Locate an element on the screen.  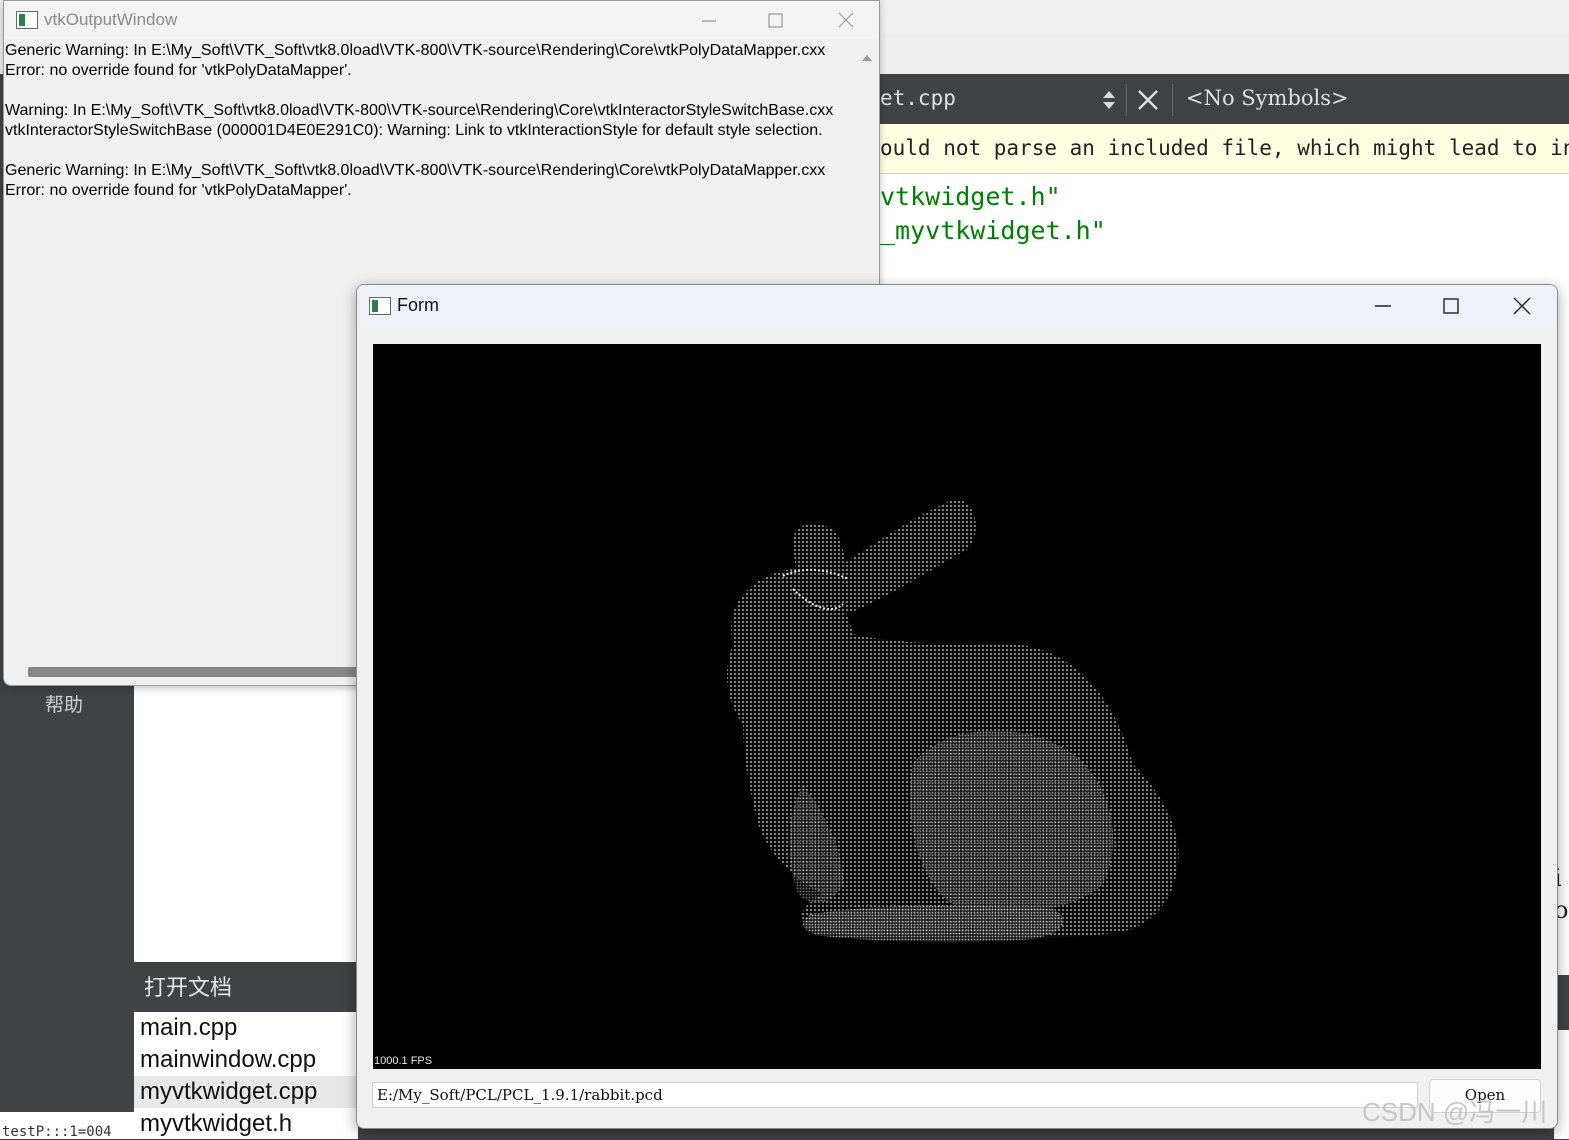
form-titlebar: Form is located at coordinates (957, 306).